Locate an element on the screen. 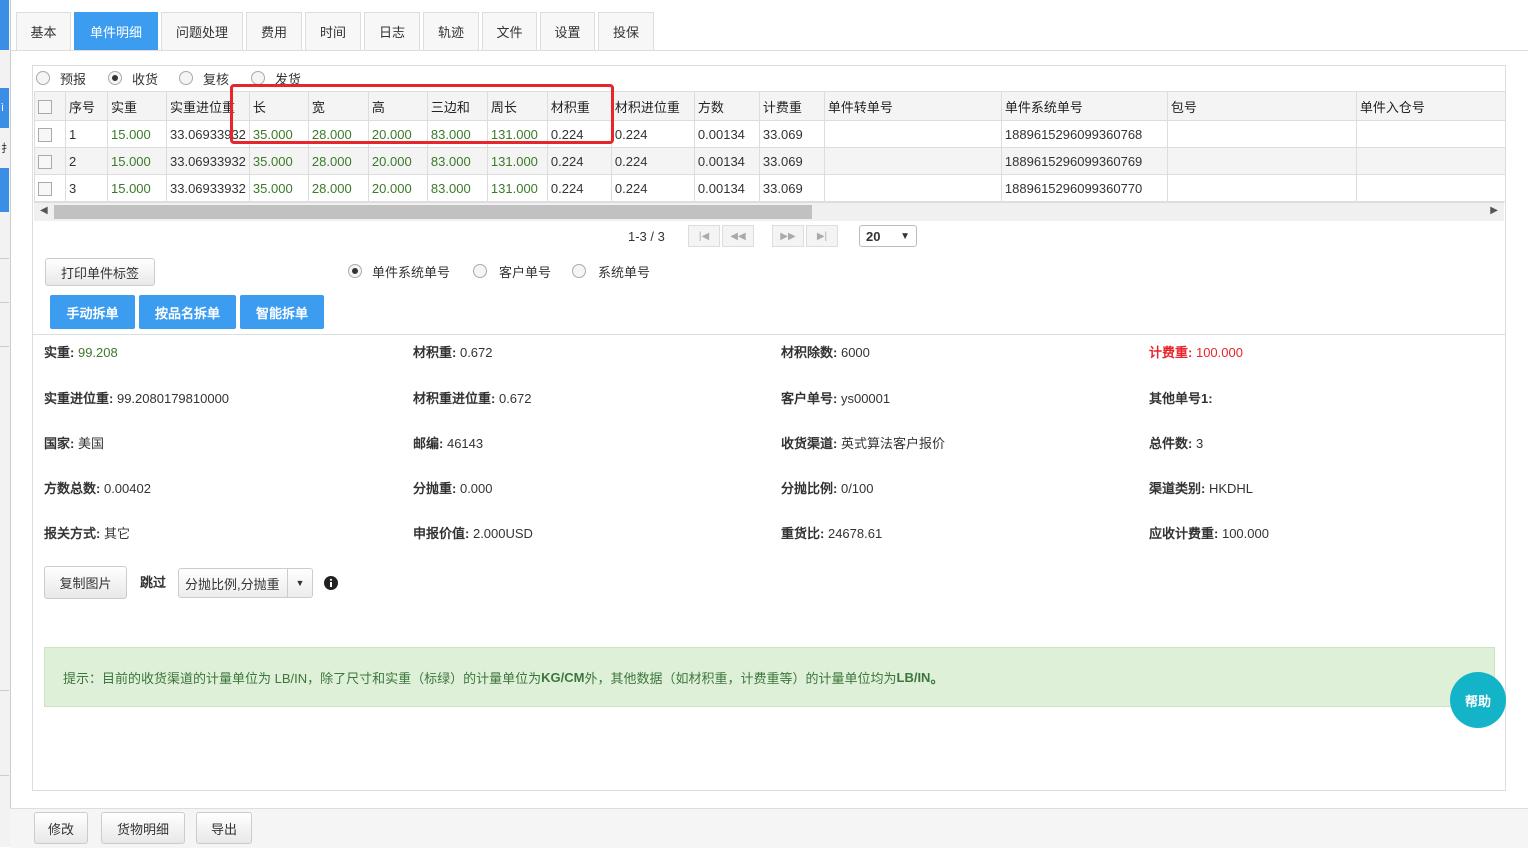  prev-page-icon: ◀◀ is located at coordinates (738, 236).